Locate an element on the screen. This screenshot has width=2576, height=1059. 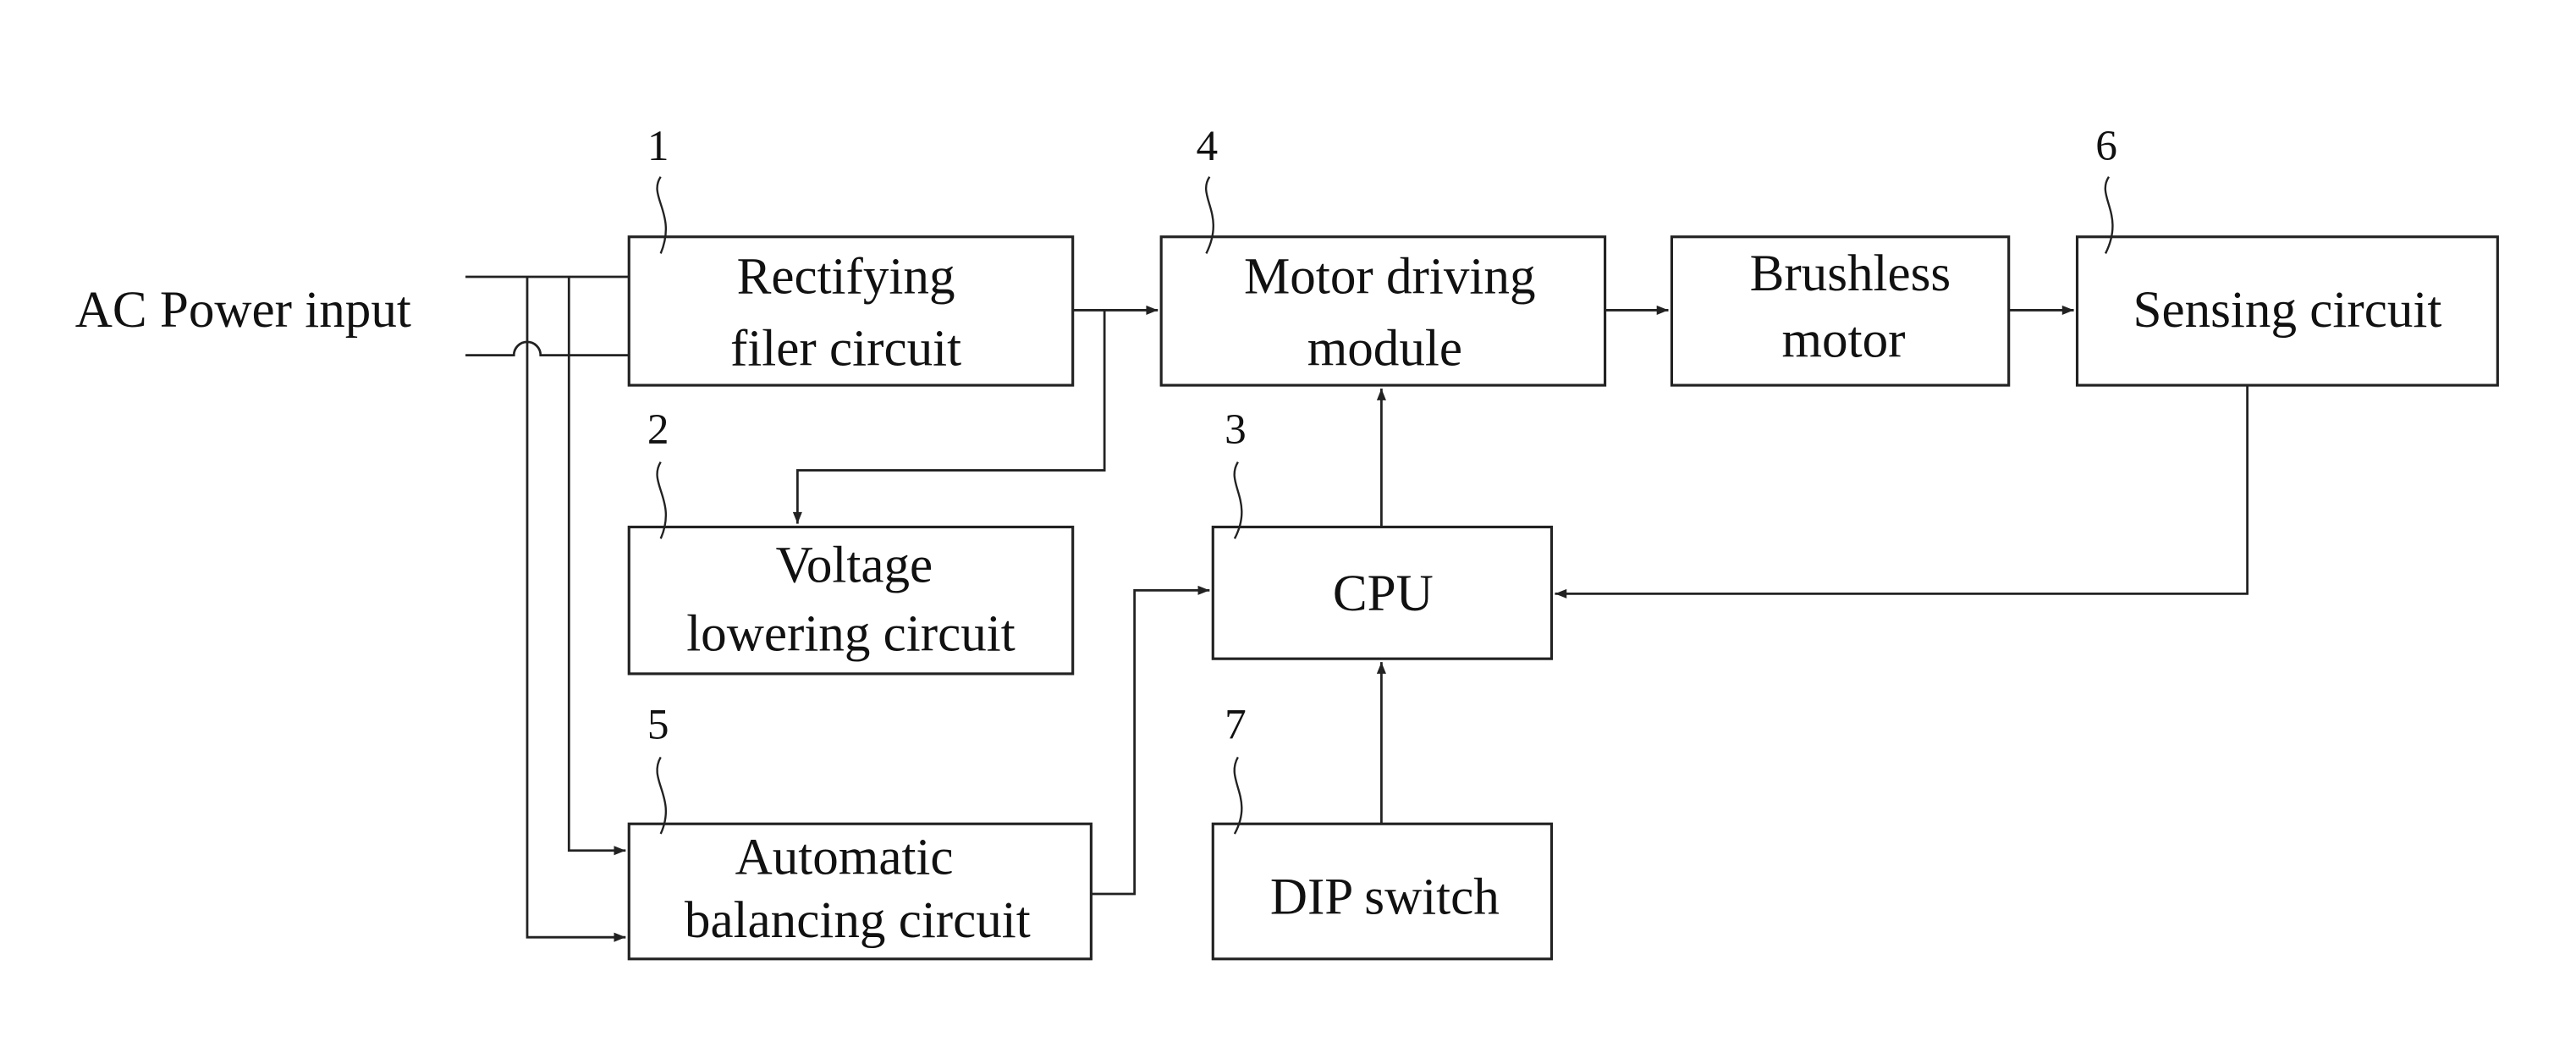
block-sensing-circuit: Sensing circuit is located at coordinates (2287, 311).